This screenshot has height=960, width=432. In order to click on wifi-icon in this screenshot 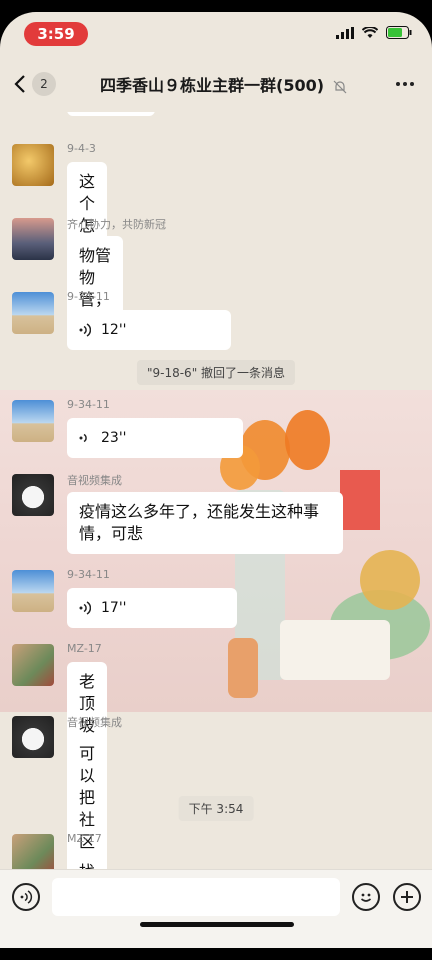, I will do `click(370, 32)`.